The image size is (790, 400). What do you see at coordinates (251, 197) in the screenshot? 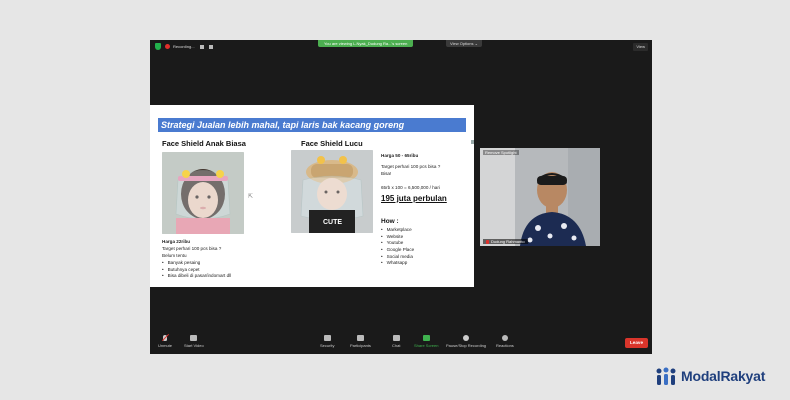
I see `mouse-cursor-icon: ⇱` at bounding box center [251, 197].